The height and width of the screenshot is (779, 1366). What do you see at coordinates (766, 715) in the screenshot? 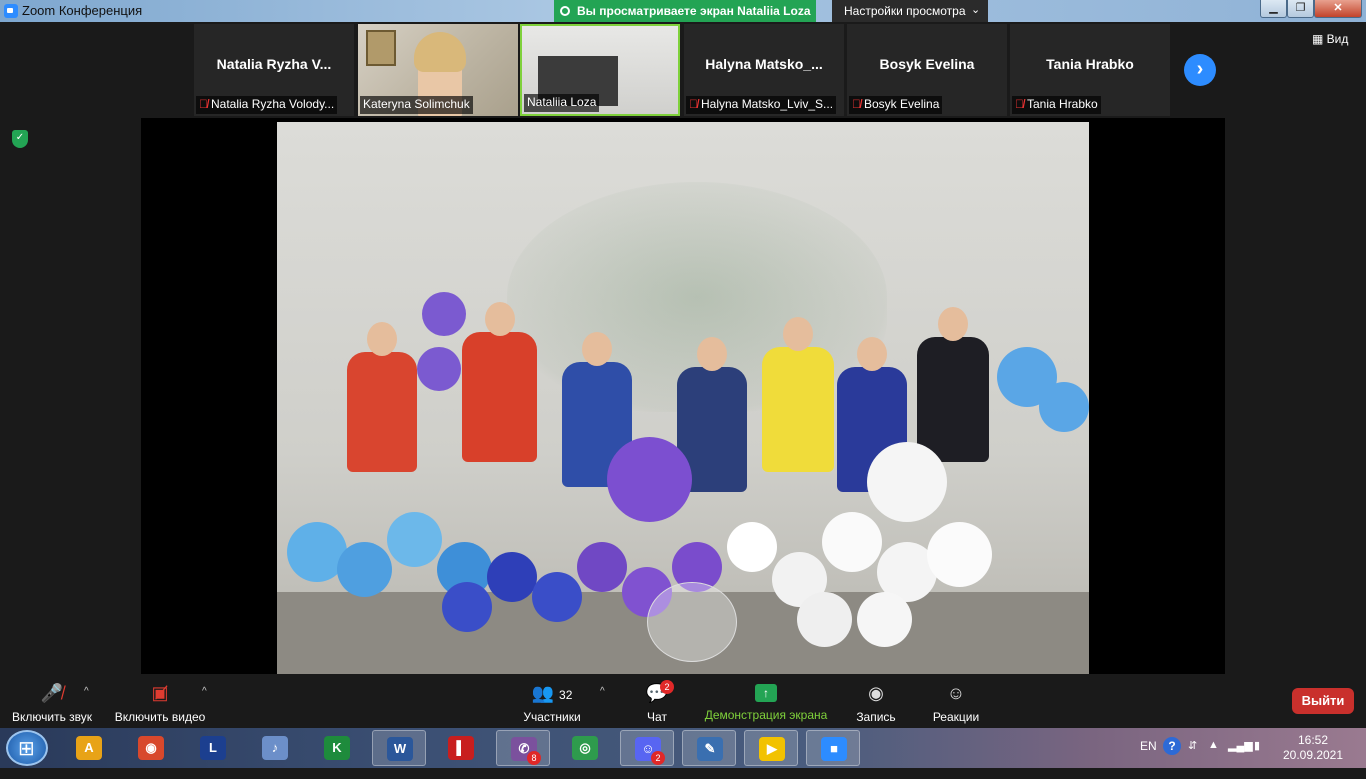
I see `share-screen-label: Демонстрация экрана` at bounding box center [766, 715].